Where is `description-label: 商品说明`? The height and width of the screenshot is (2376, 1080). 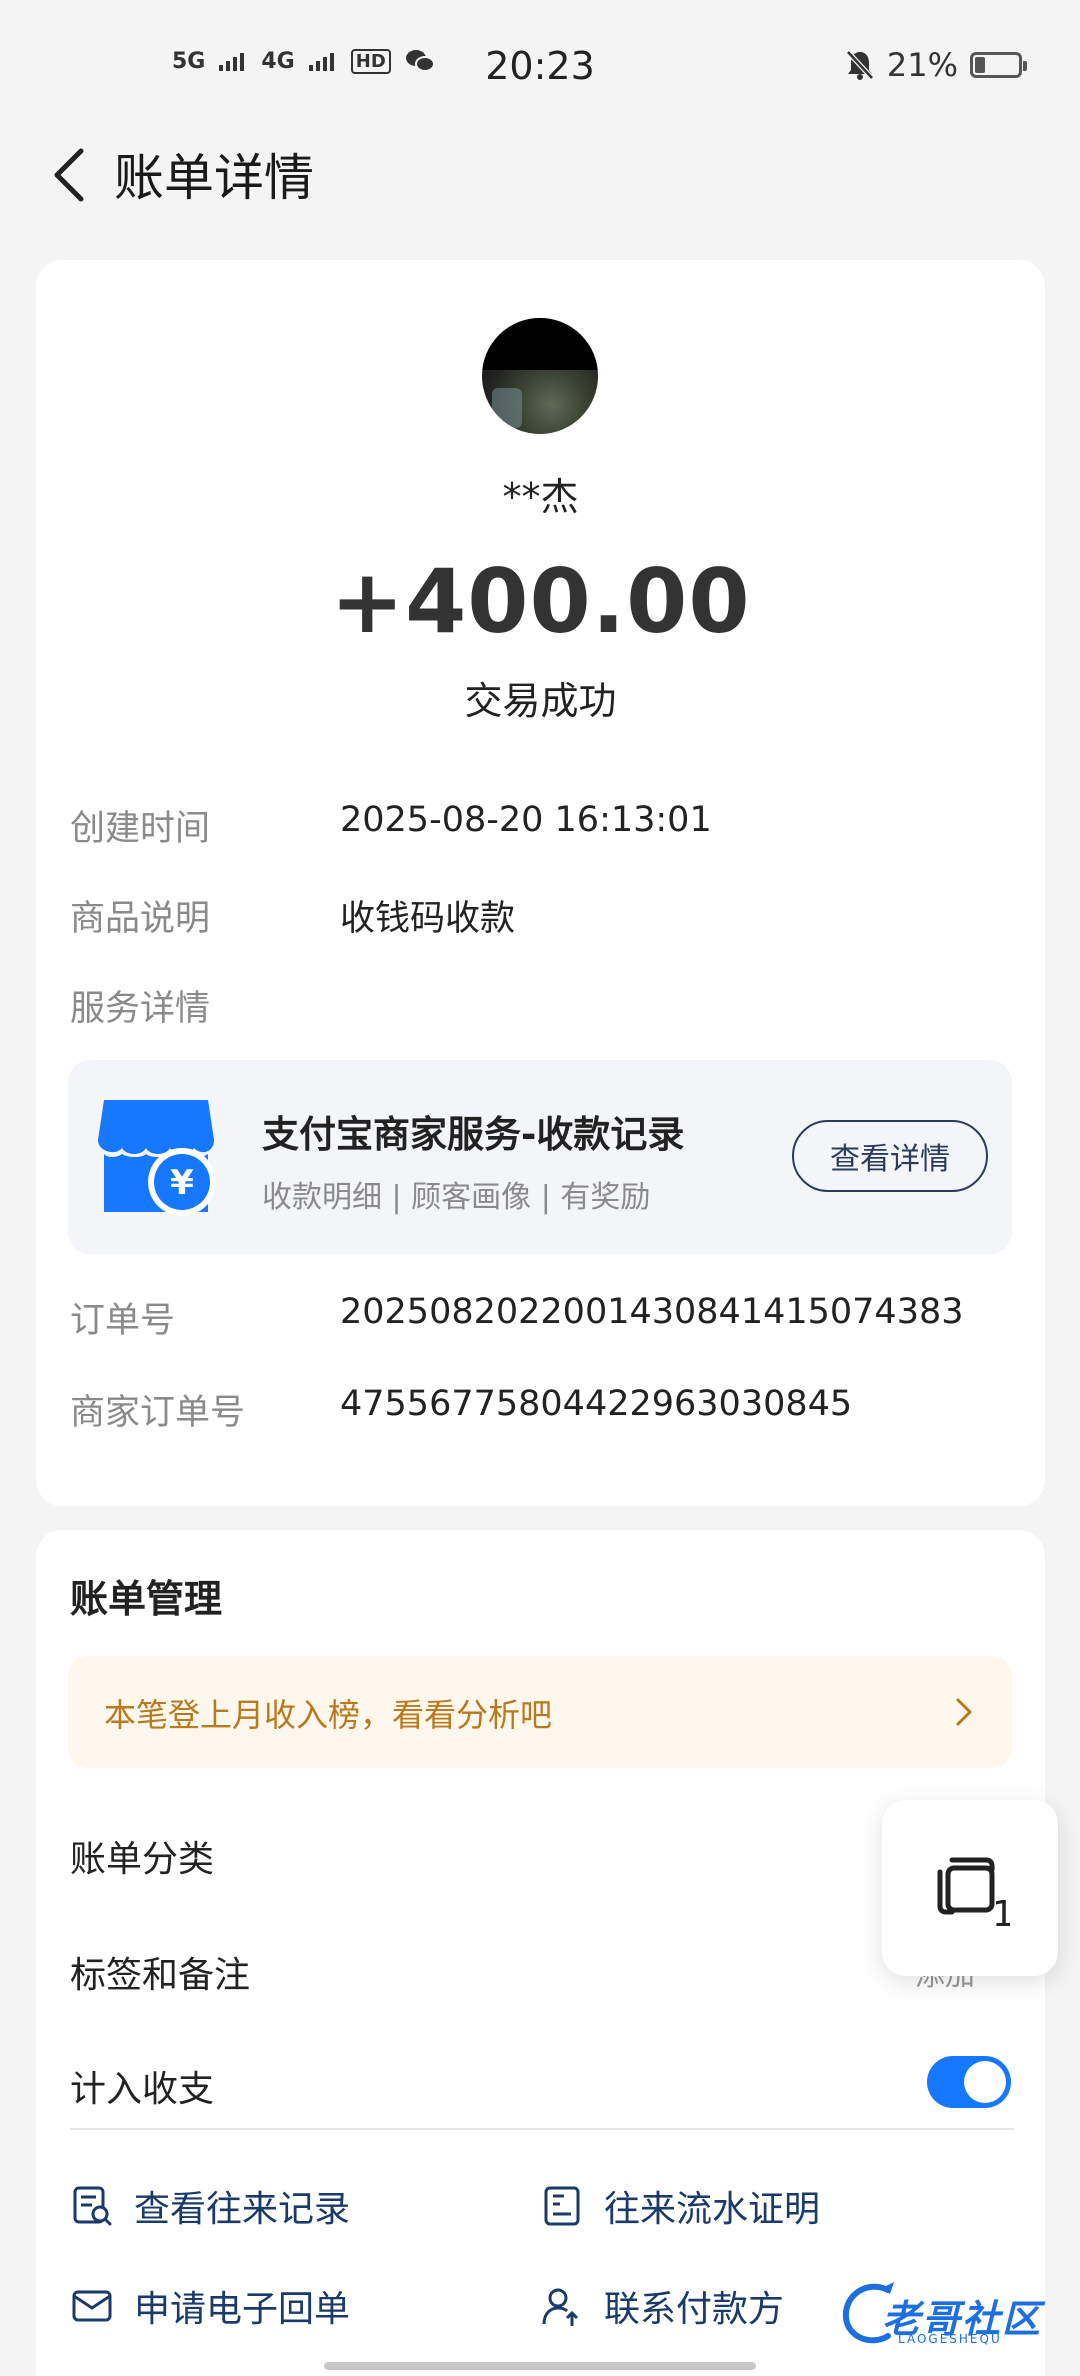
description-label: 商品说明 is located at coordinates (140, 919).